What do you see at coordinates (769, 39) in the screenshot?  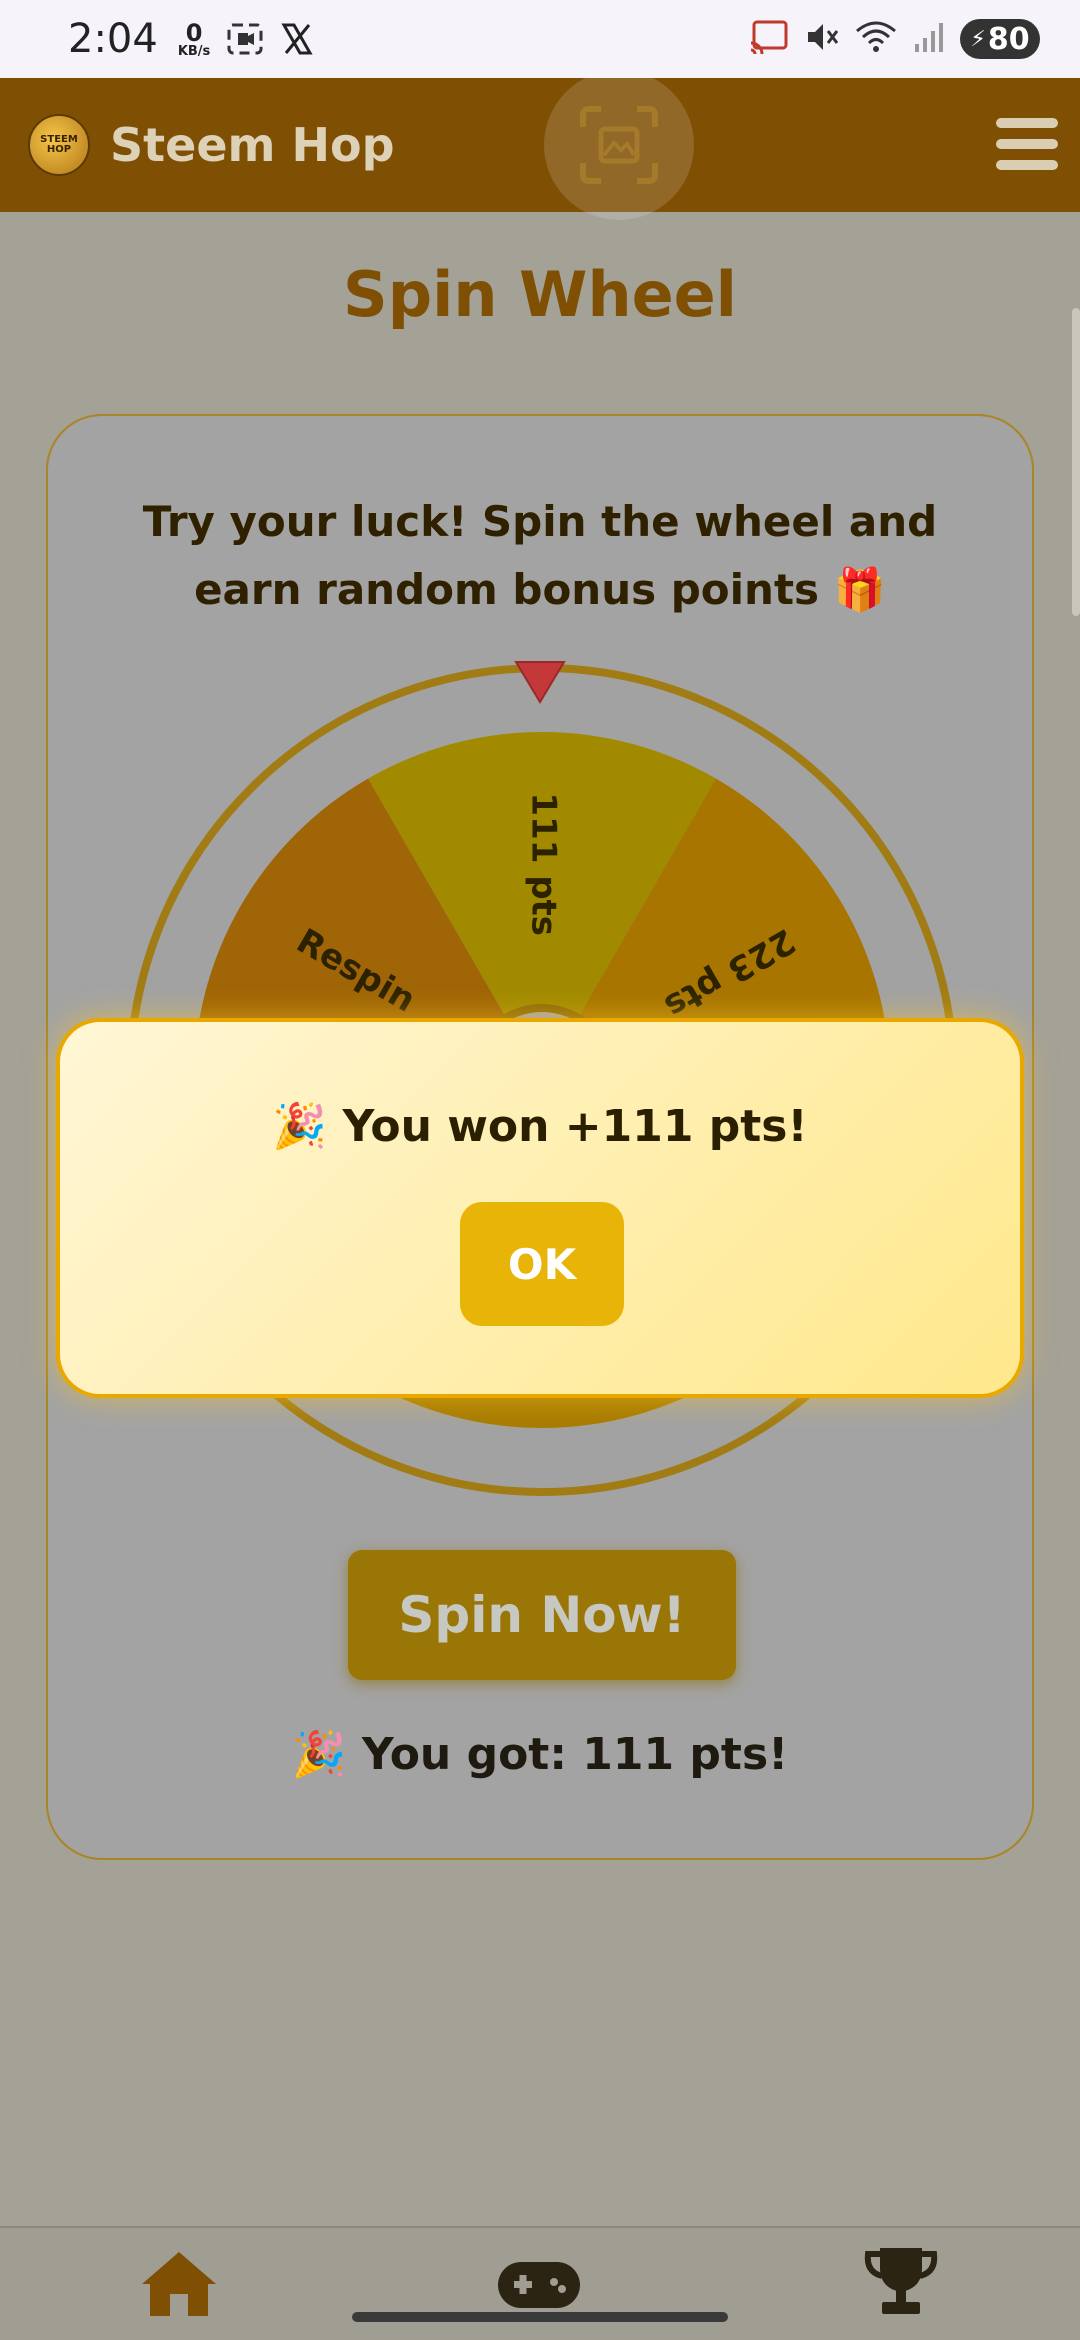 I see `cast-icon` at bounding box center [769, 39].